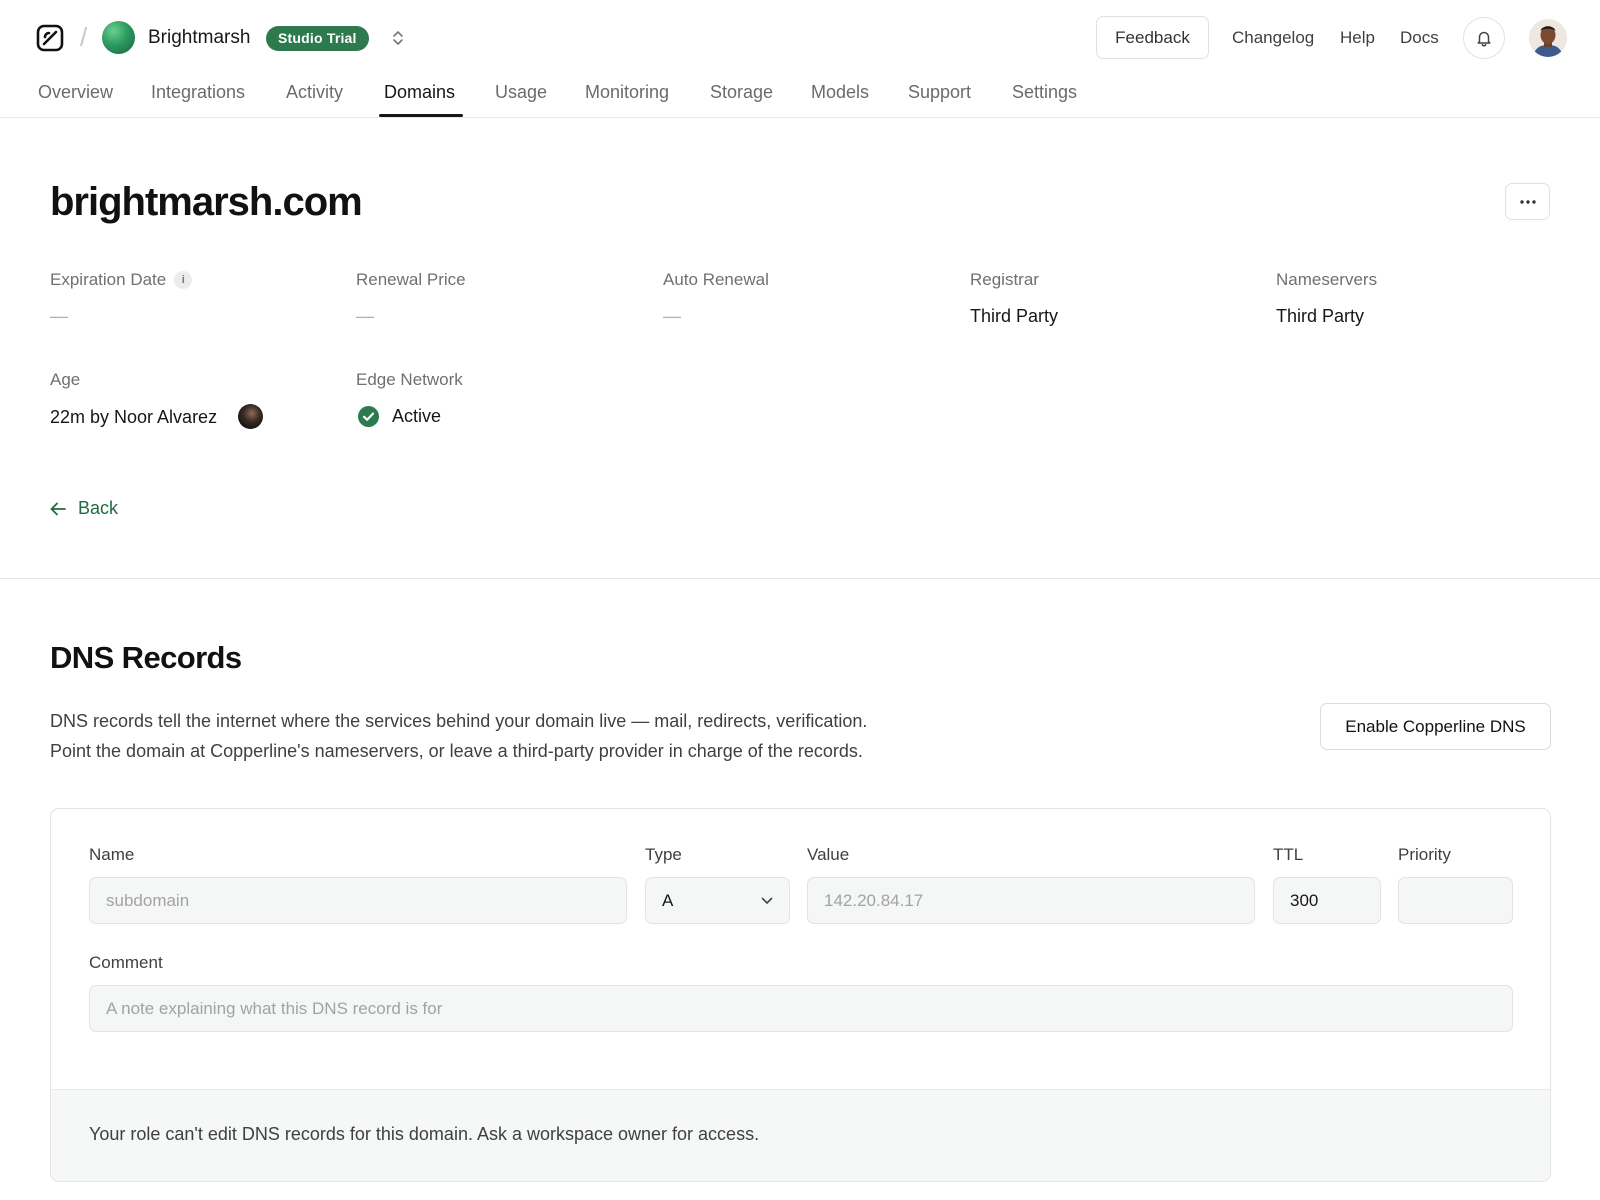 This screenshot has width=1600, height=1200. What do you see at coordinates (421, 115) in the screenshot?
I see `active-tab-indicator` at bounding box center [421, 115].